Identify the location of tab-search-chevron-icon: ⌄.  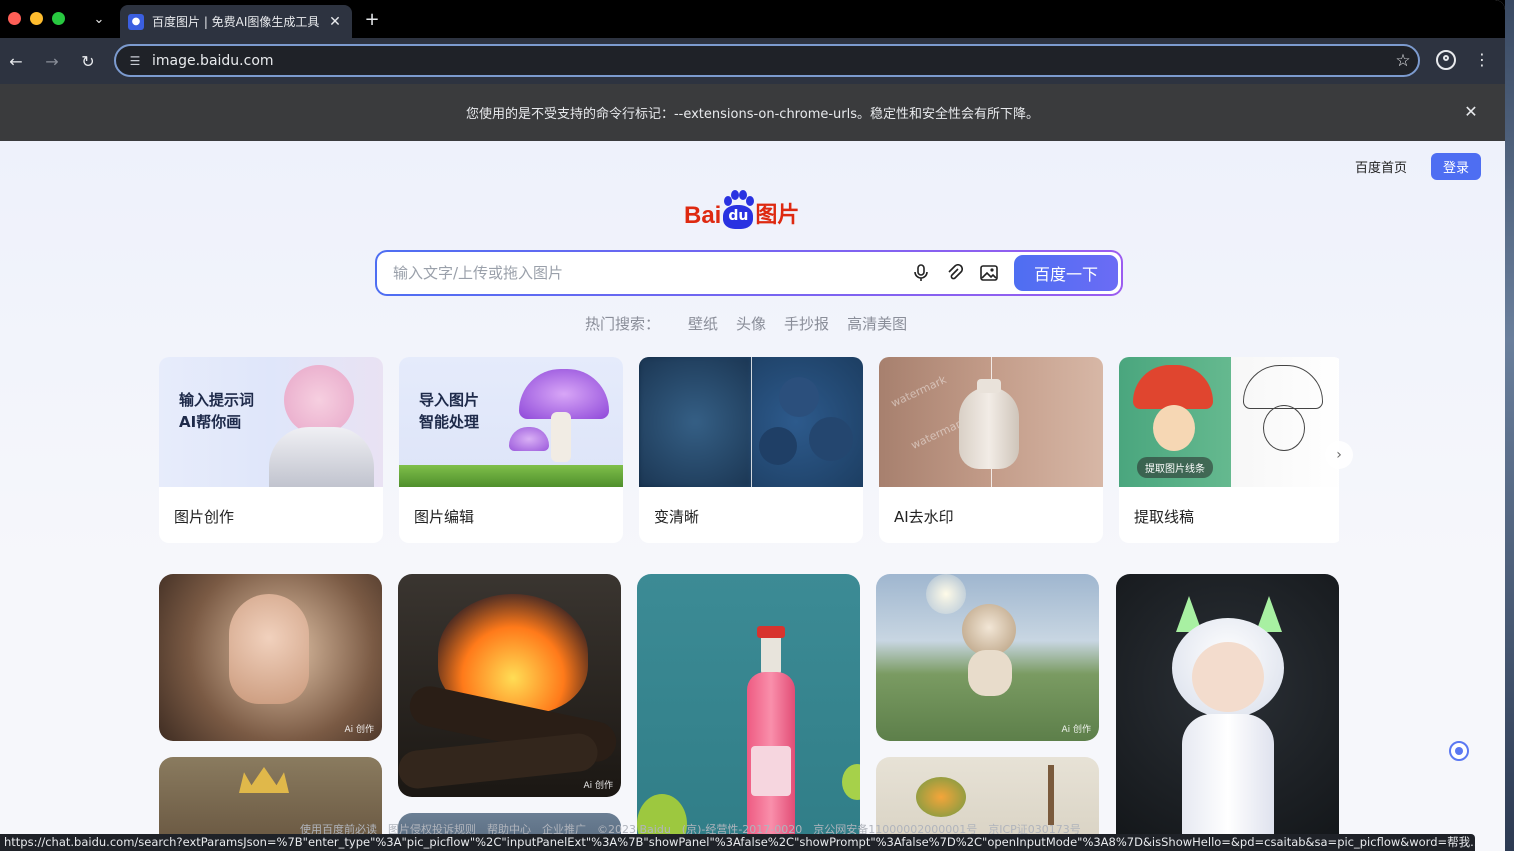
(99, 19).